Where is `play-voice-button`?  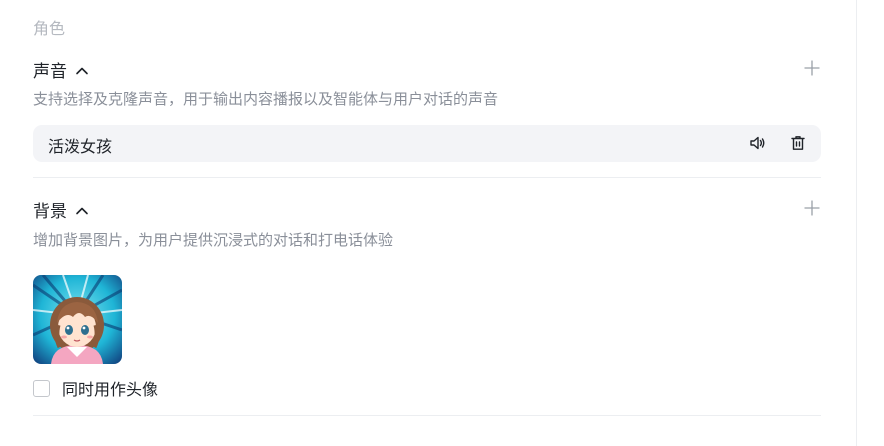
play-voice-button is located at coordinates (757, 143).